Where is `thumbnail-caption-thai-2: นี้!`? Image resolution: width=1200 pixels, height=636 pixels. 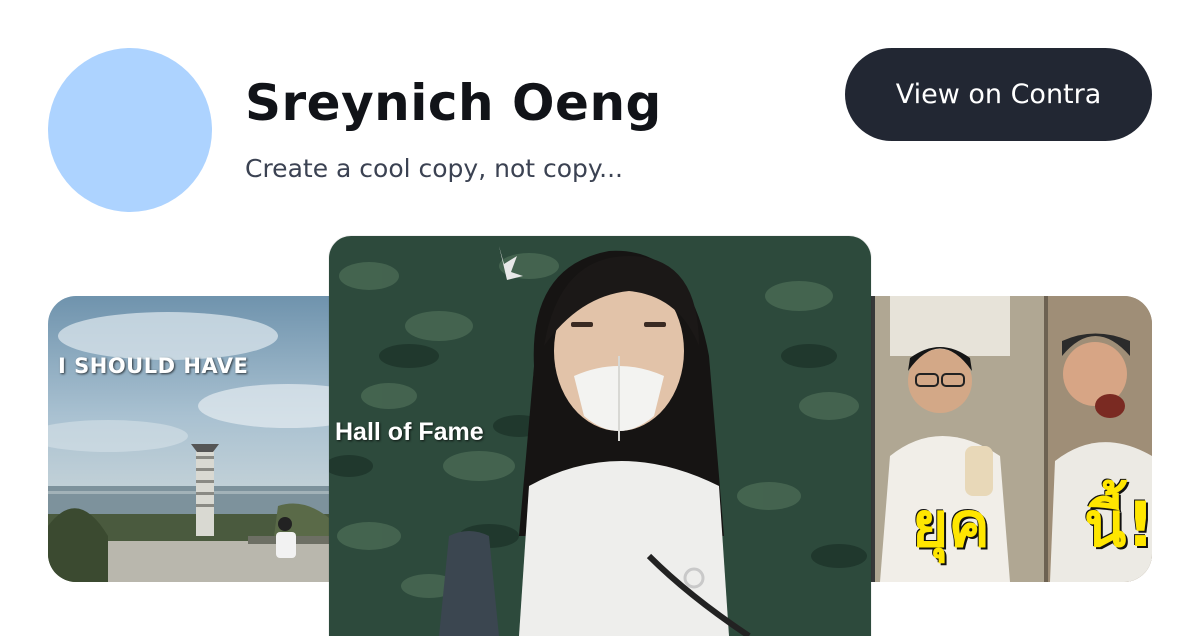
thumbnail-caption-thai-2: นี้! is located at coordinates (1118, 524).